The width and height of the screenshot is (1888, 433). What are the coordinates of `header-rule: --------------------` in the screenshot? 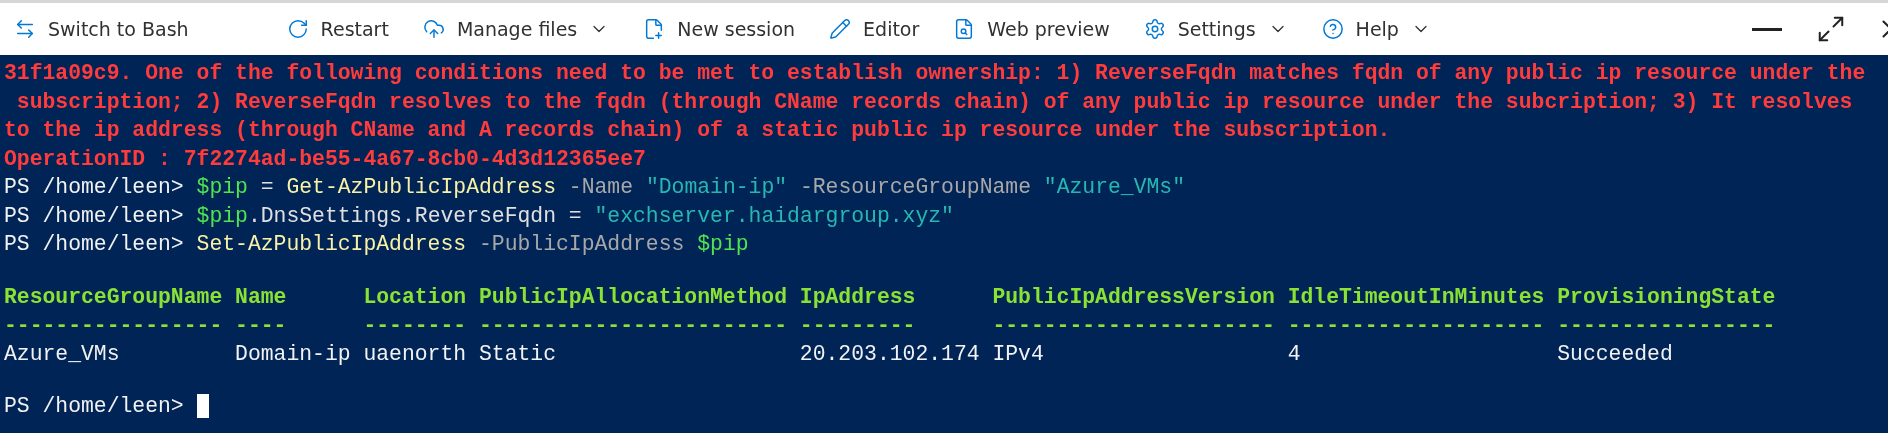 It's located at (1416, 325).